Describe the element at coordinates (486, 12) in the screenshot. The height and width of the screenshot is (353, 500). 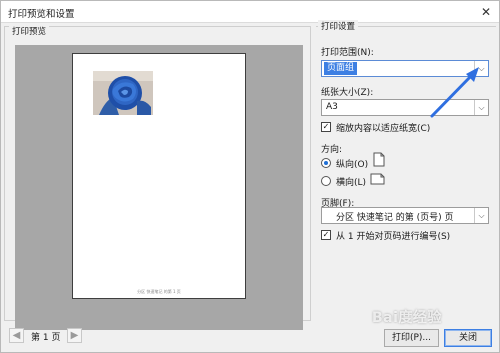
I see `close-window-button: ✕` at that location.